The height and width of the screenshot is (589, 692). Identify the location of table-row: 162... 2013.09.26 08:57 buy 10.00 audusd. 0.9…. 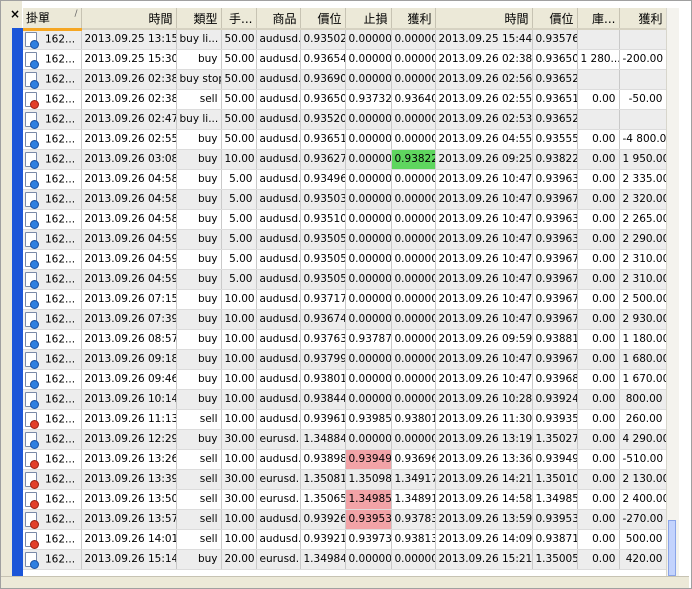
(344, 339).